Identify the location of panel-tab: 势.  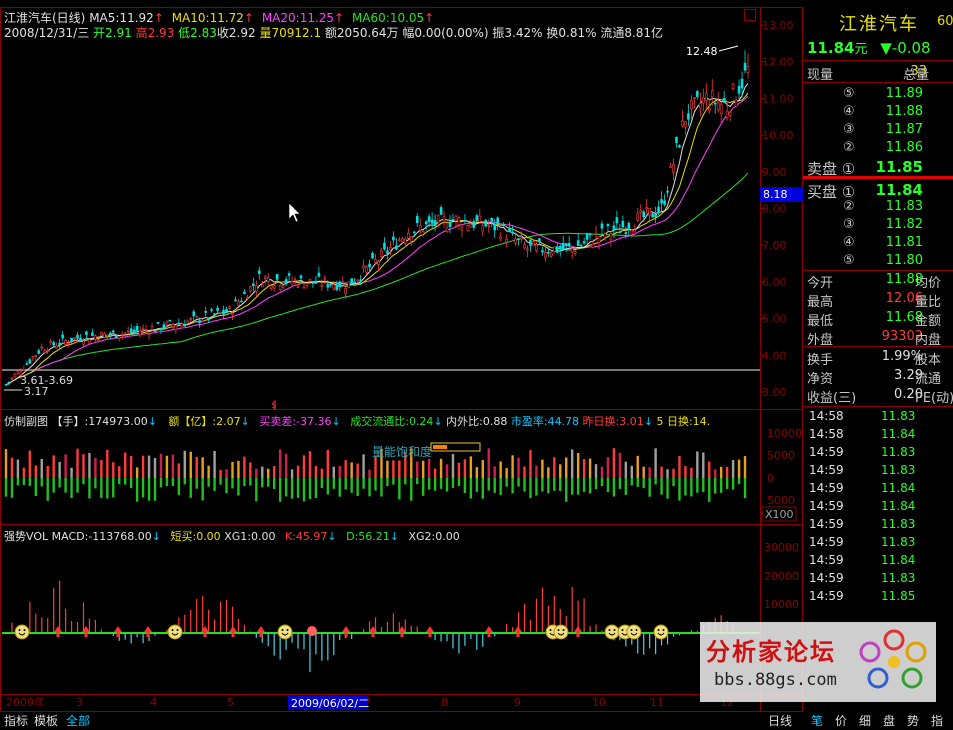
(913, 720).